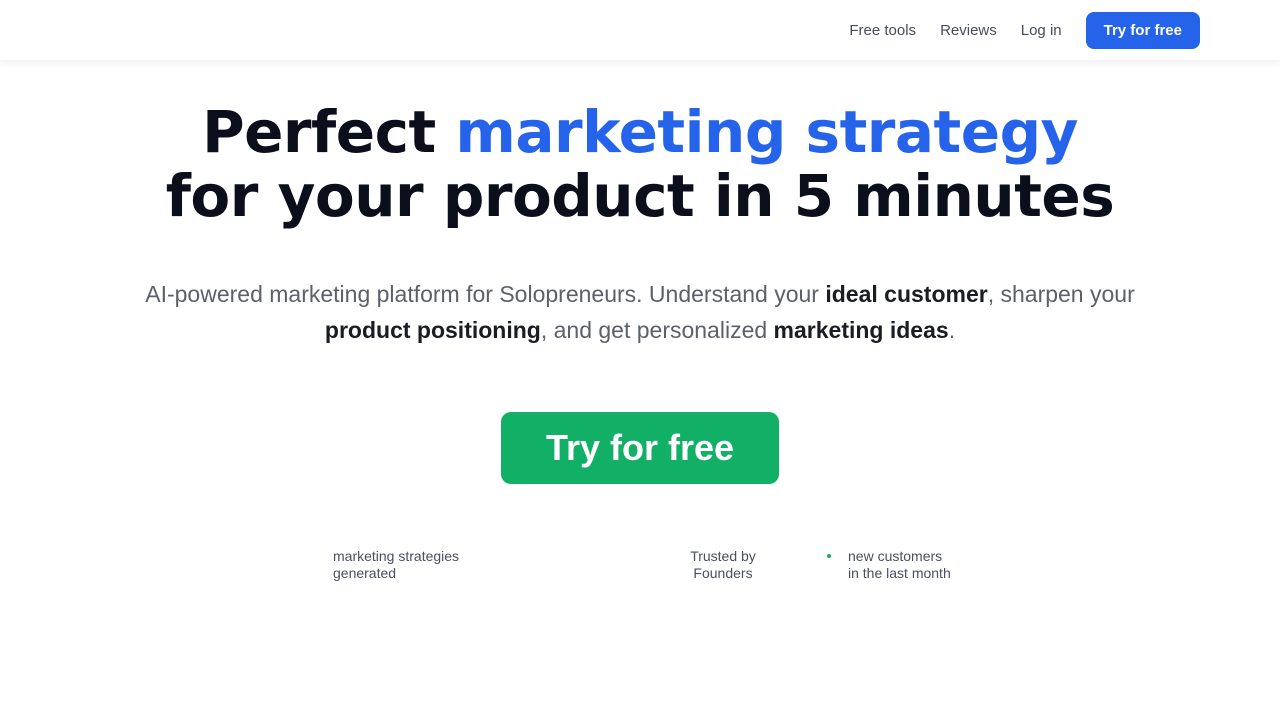 The image size is (1280, 720). I want to click on stat-strategies-line2: generated, so click(365, 573).